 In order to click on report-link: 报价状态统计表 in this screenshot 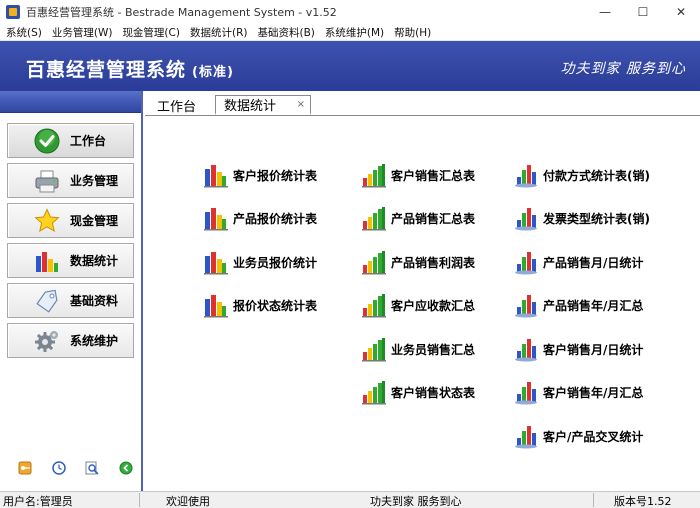, I will do `click(260, 305)`.